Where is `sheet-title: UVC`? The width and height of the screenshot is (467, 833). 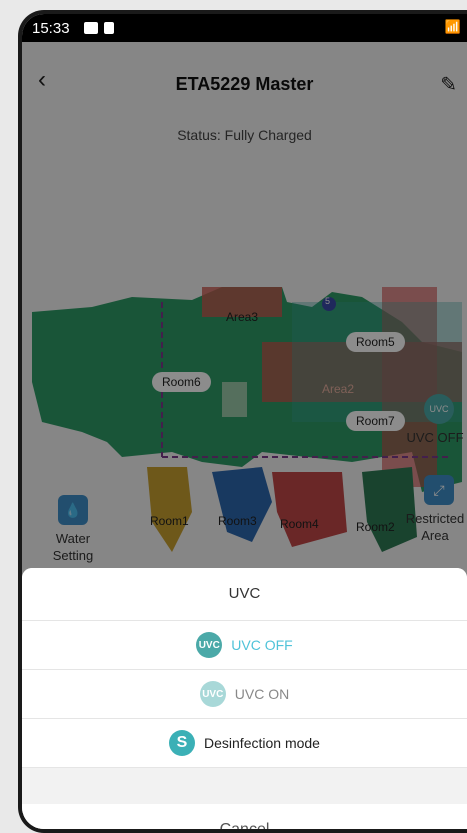
sheet-title: UVC is located at coordinates (244, 594).